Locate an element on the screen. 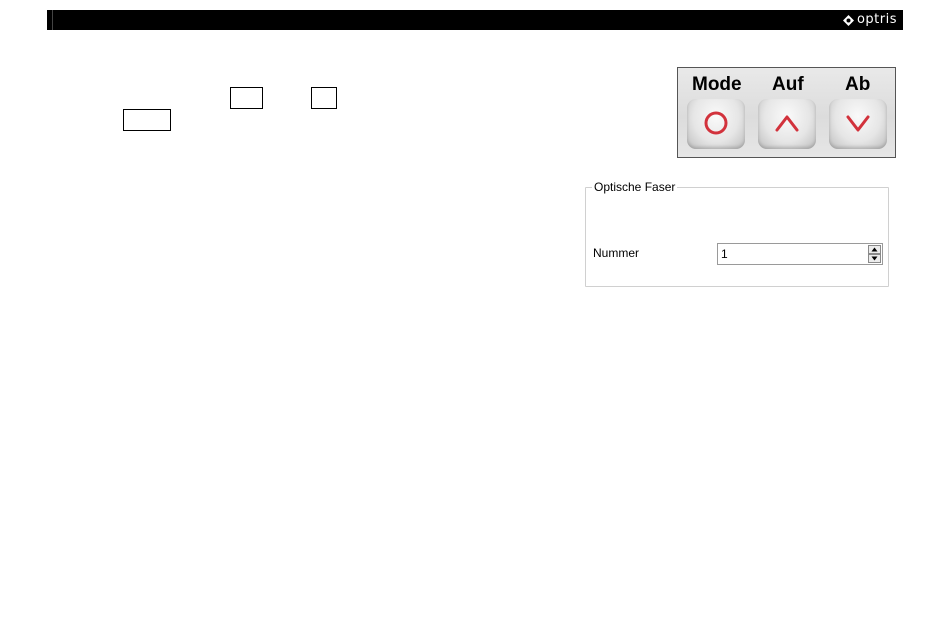  auf-key is located at coordinates (787, 124).